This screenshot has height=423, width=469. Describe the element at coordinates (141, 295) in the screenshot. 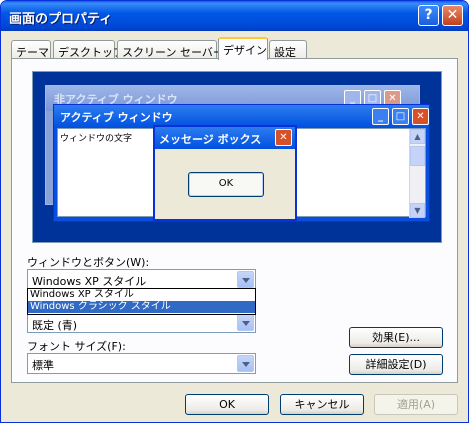

I see `option-xp-style: Windows XP スタイル` at that location.